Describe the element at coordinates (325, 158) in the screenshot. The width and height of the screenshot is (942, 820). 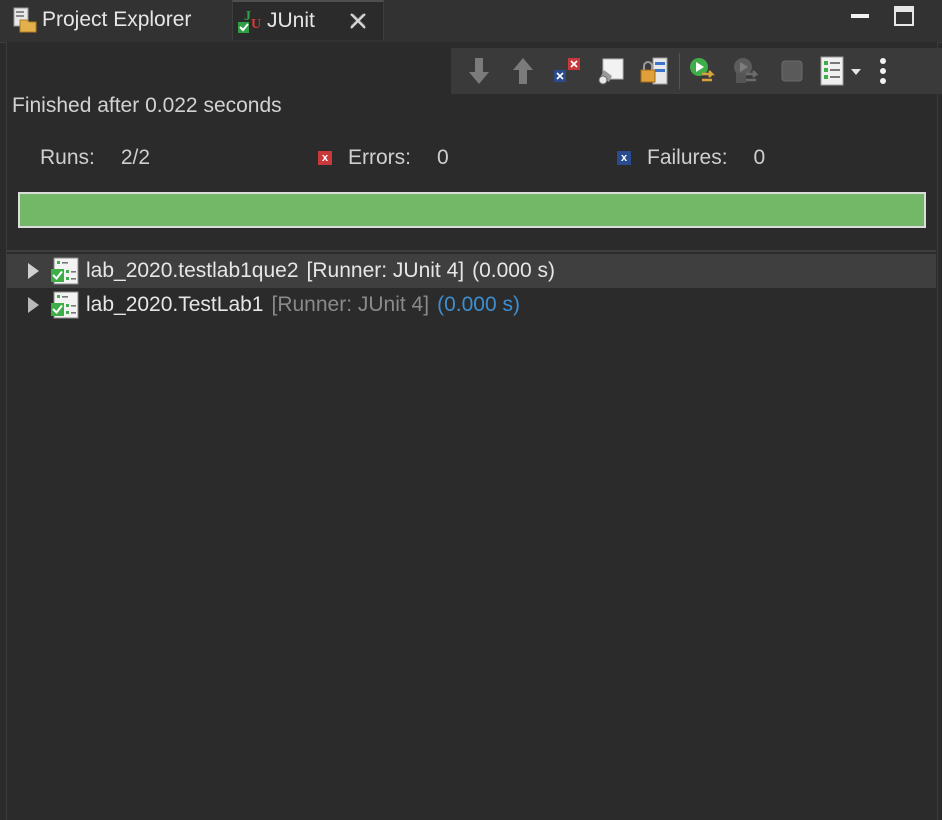
I see `error-icon: x` at that location.